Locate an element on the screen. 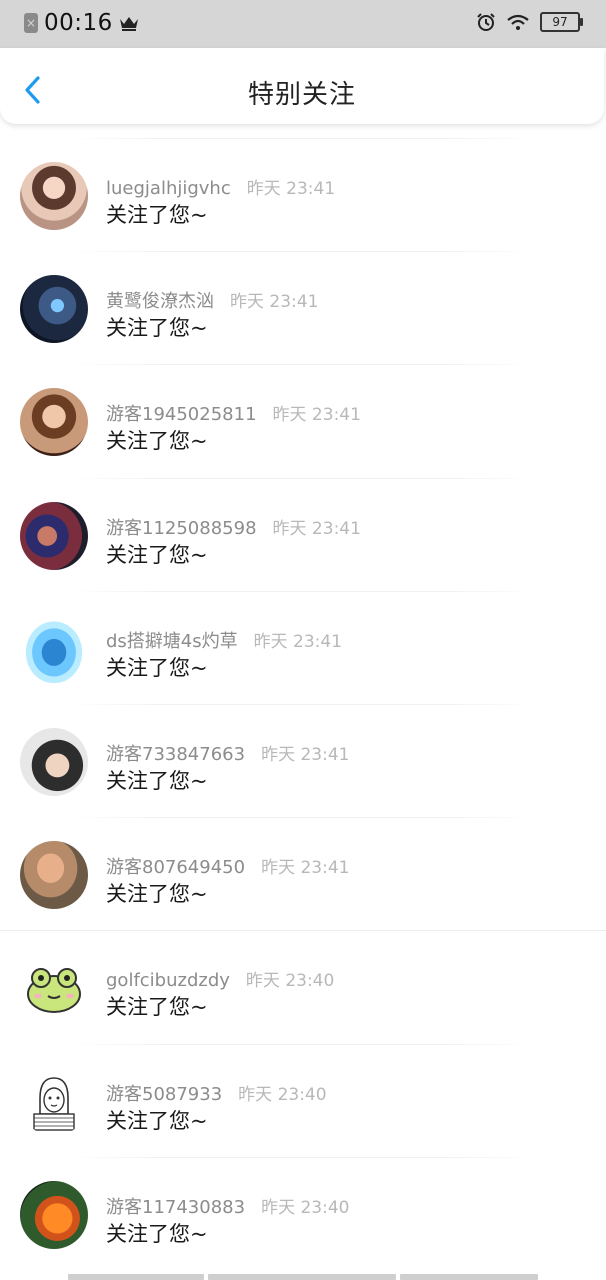 Image resolution: width=606 pixels, height=1280 pixels. user-name: luegjalhjigvhc is located at coordinates (168, 188).